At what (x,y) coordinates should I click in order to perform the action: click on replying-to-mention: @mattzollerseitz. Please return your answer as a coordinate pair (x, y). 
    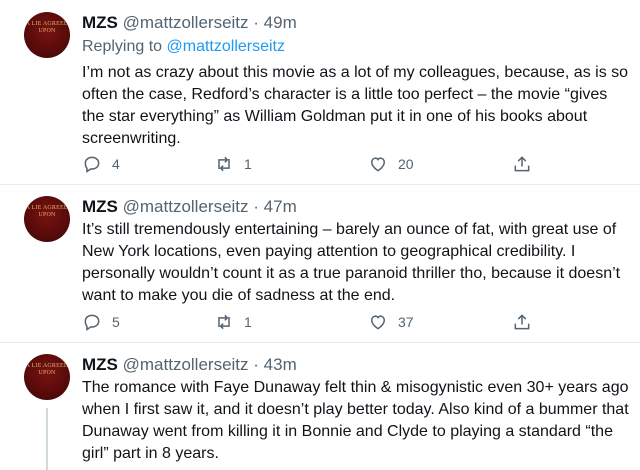
    Looking at the image, I should click on (226, 46).